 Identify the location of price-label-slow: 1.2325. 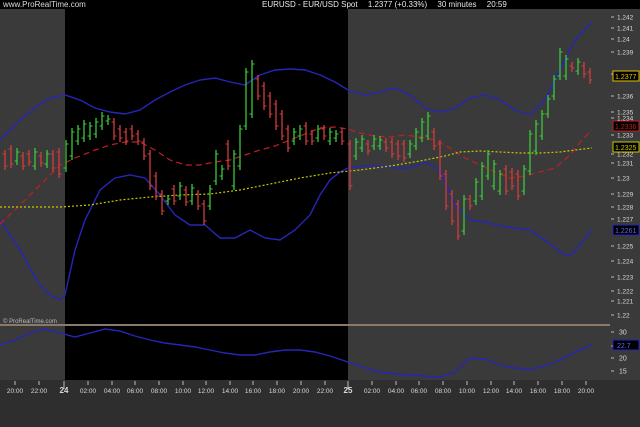
(626, 147).